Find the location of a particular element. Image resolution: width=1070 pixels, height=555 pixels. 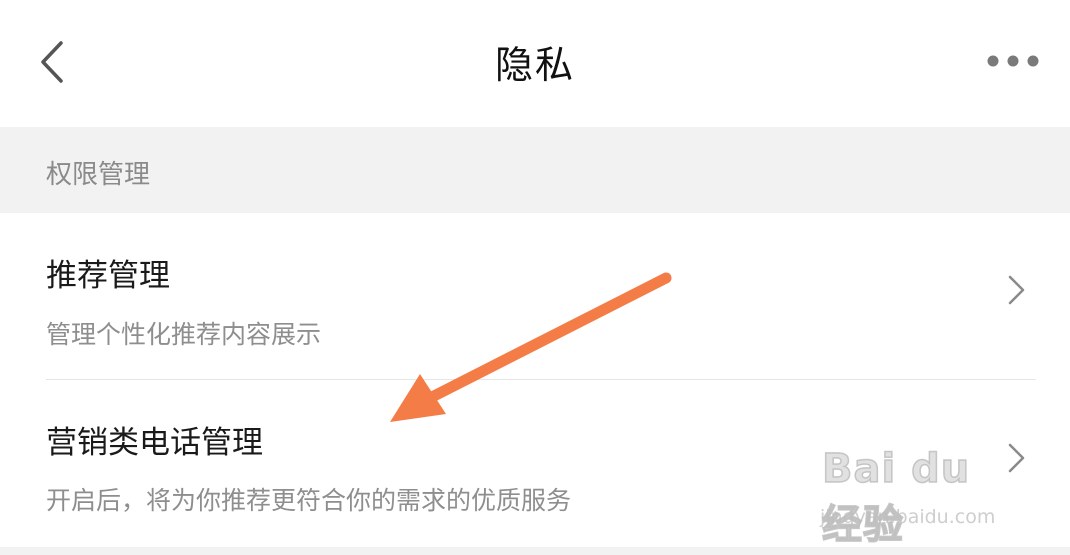

more-button is located at coordinates (1014, 61).